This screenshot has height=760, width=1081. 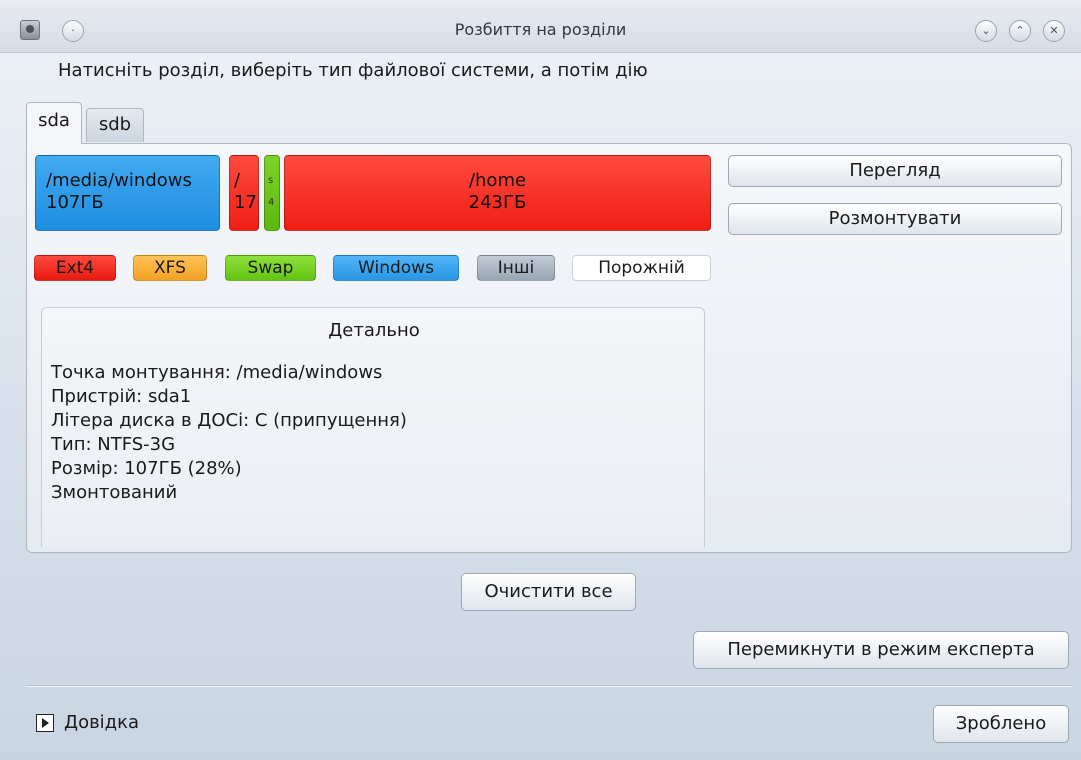 I want to click on done-button: Зроблено, so click(x=1001, y=724).